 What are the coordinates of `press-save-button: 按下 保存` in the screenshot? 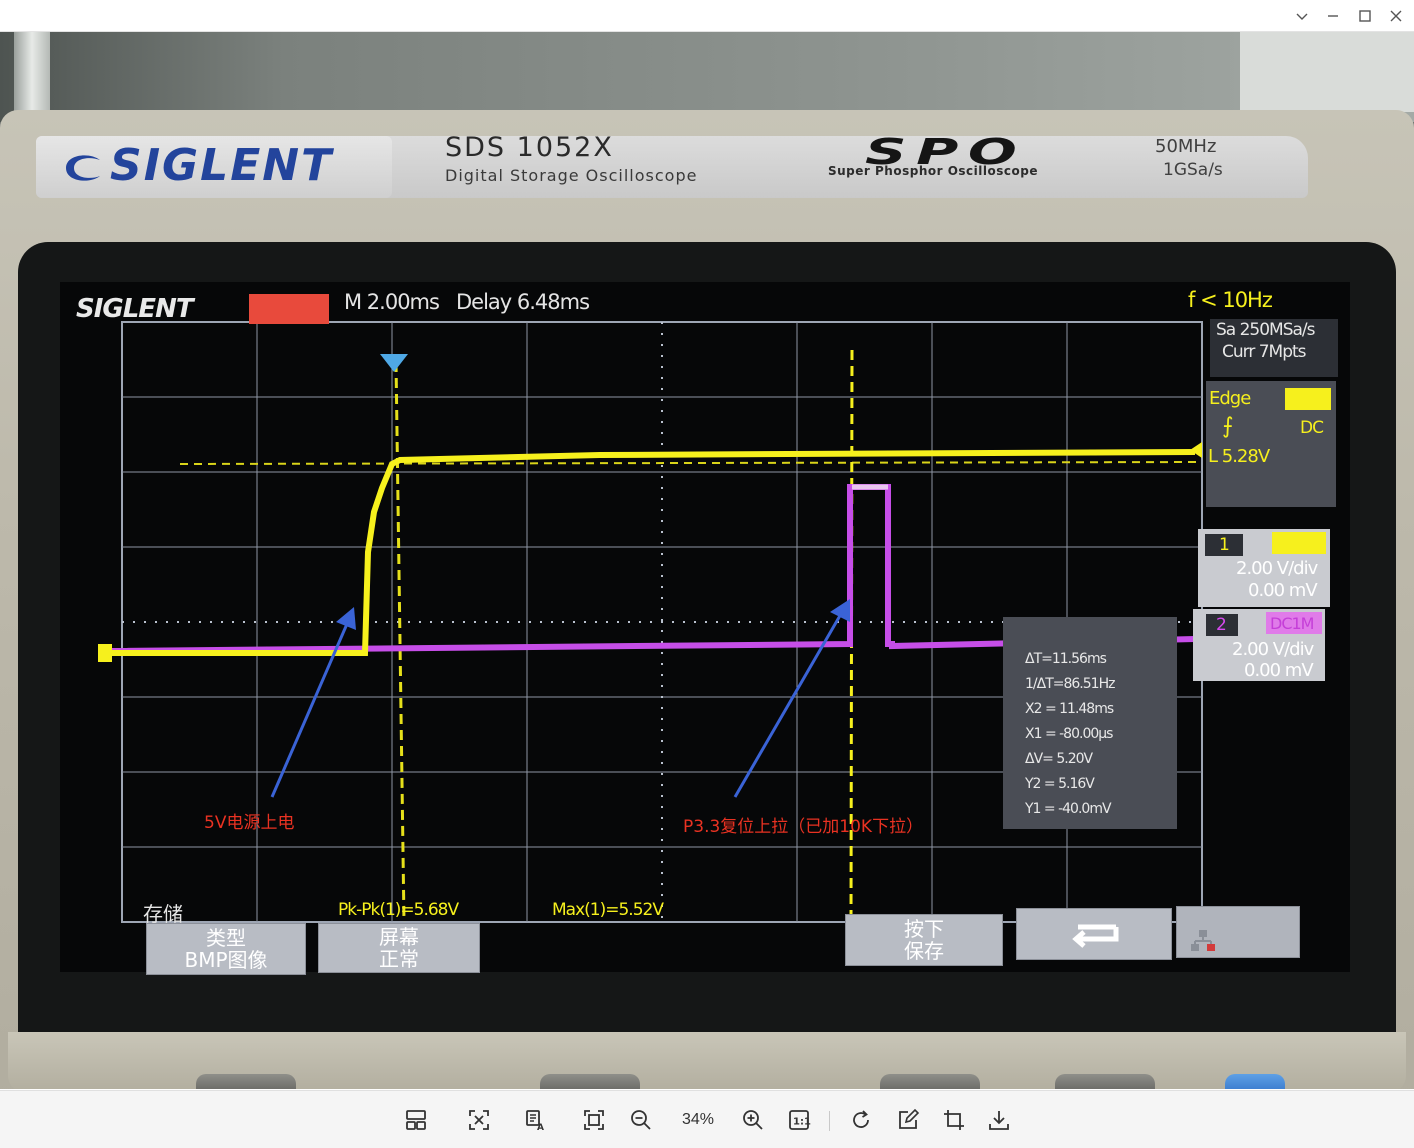 It's located at (924, 940).